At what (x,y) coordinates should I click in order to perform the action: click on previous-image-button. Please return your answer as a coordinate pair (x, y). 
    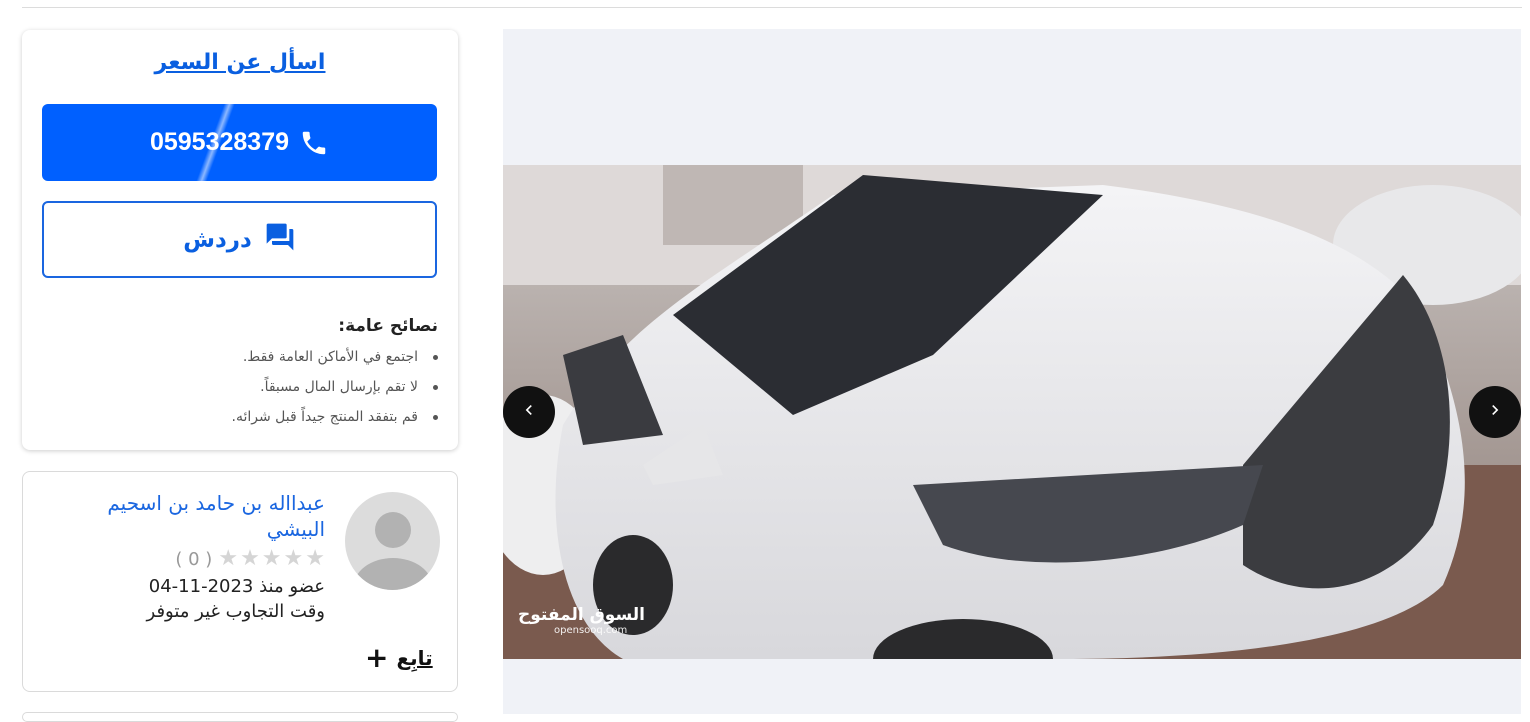
    Looking at the image, I should click on (529, 412).